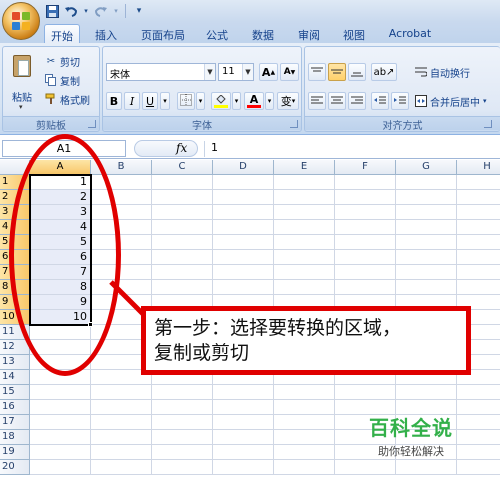  Describe the element at coordinates (71, 11) in the screenshot. I see `undo-icon` at that location.